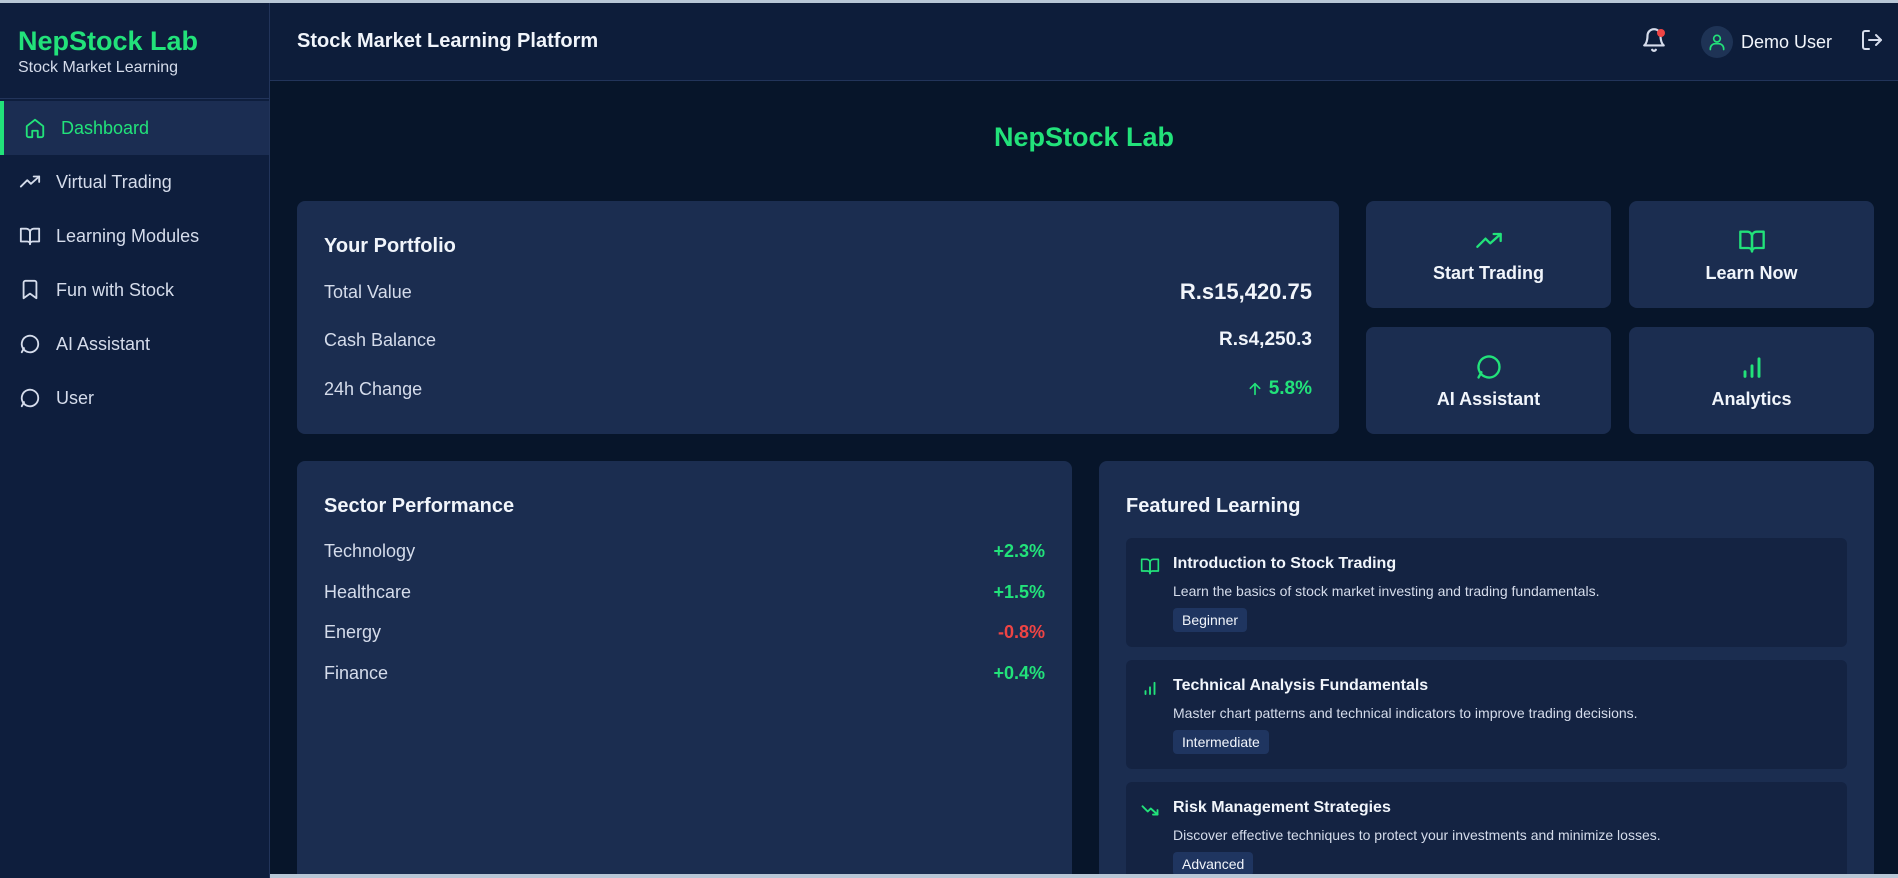 Image resolution: width=1898 pixels, height=878 pixels. What do you see at coordinates (419, 506) in the screenshot?
I see `sector-title: Sector Performance` at bounding box center [419, 506].